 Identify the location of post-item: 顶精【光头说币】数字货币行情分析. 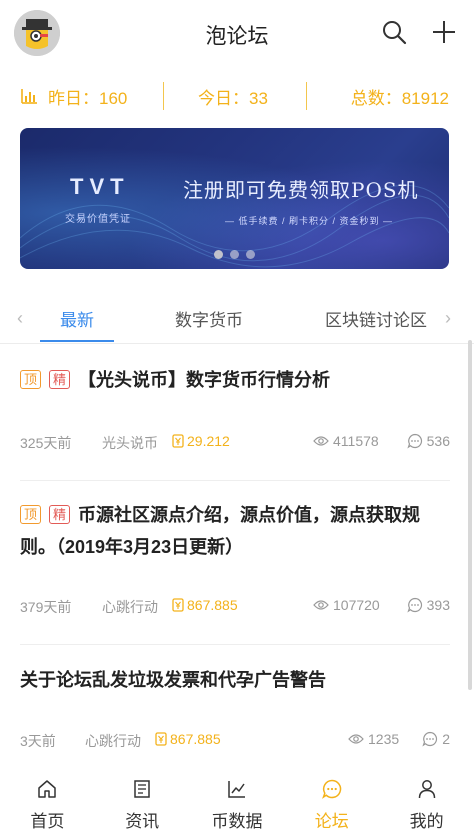
(235, 380).